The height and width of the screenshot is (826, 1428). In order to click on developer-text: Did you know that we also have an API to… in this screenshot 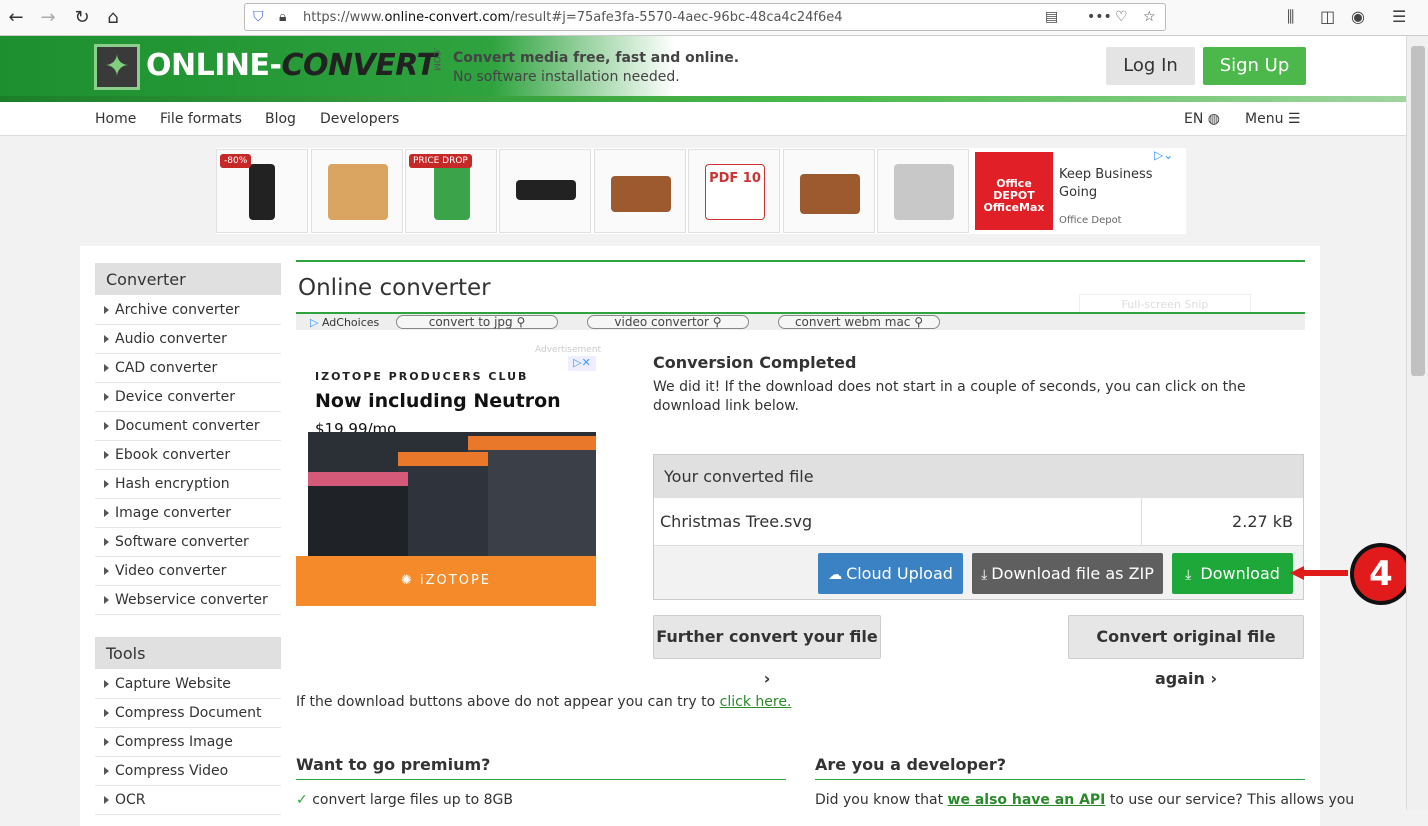, I will do `click(1085, 800)`.